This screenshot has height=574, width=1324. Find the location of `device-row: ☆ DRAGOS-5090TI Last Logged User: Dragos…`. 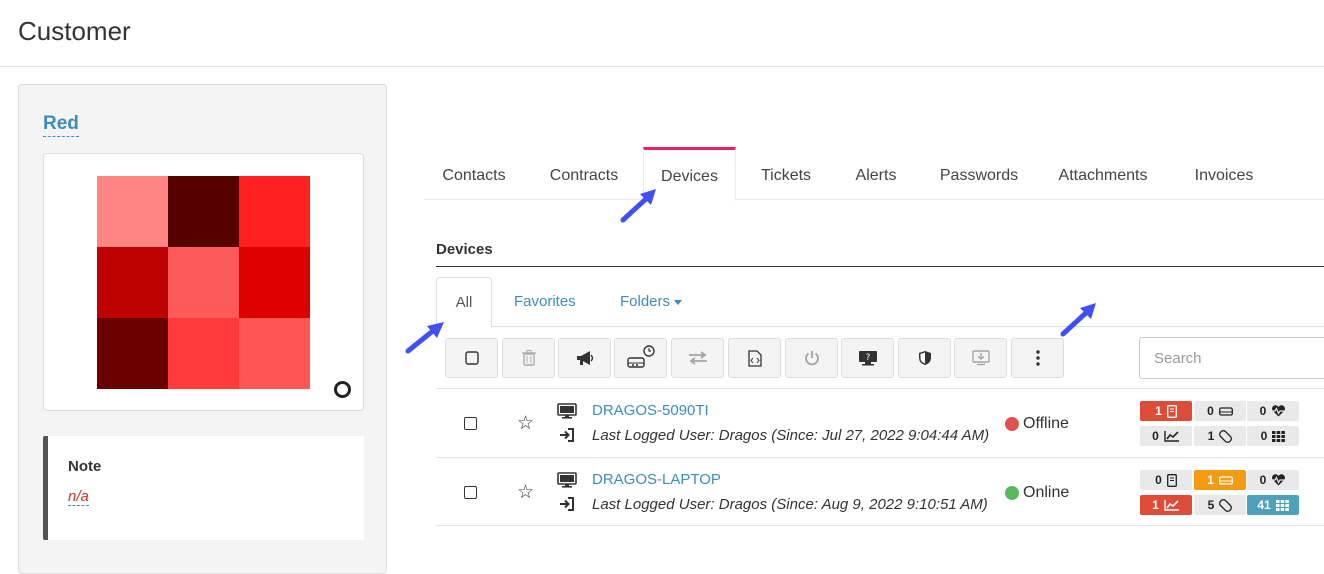

device-row: ☆ DRAGOS-5090TI Last Logged User: Dragos… is located at coordinates (880, 422).